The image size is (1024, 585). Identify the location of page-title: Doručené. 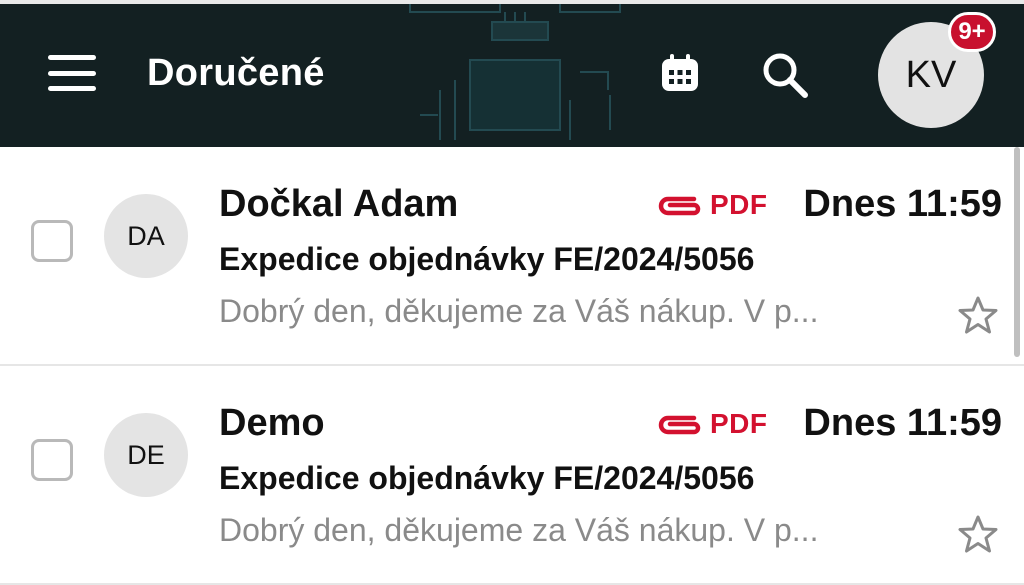
(236, 73).